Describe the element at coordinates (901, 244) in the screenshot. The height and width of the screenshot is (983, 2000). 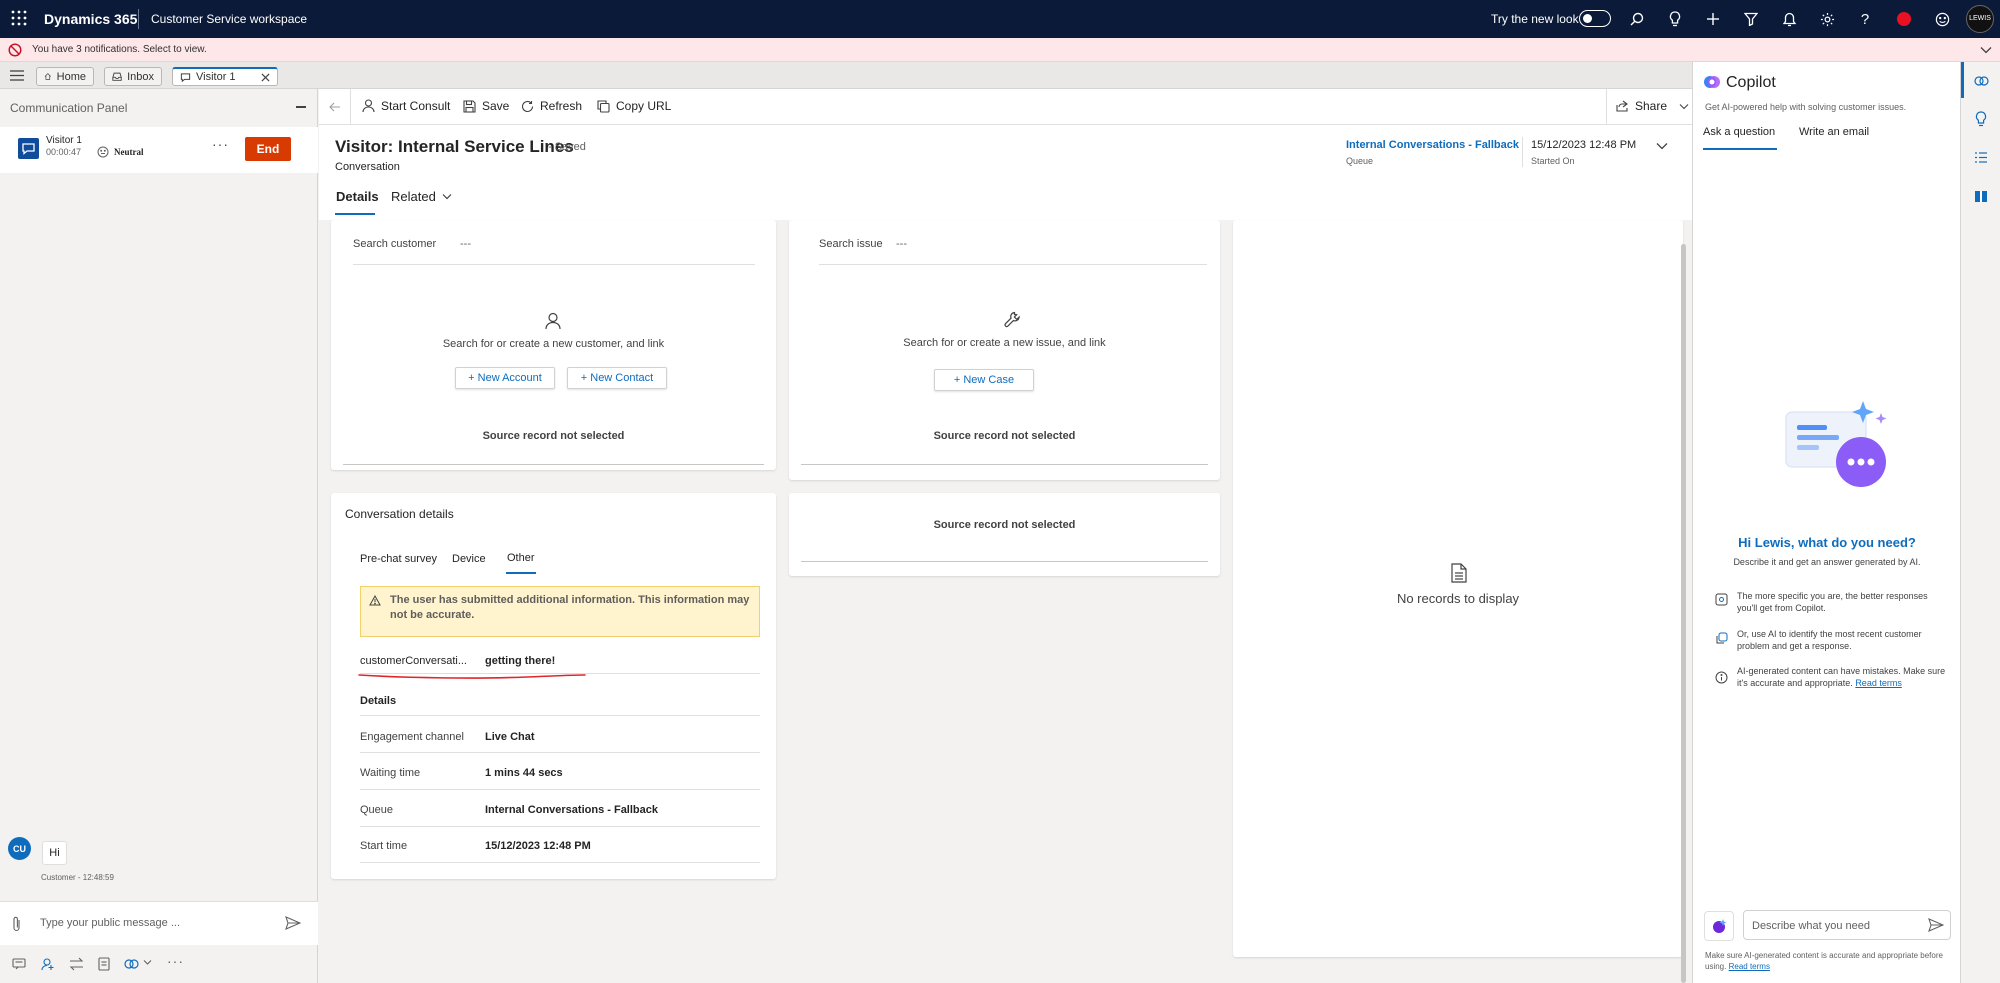
I see `search-issue-input: ---` at that location.